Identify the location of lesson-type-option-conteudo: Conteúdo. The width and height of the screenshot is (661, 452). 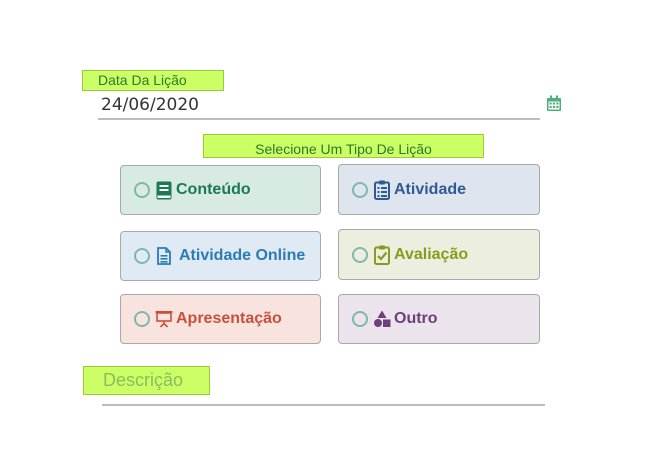
(220, 190).